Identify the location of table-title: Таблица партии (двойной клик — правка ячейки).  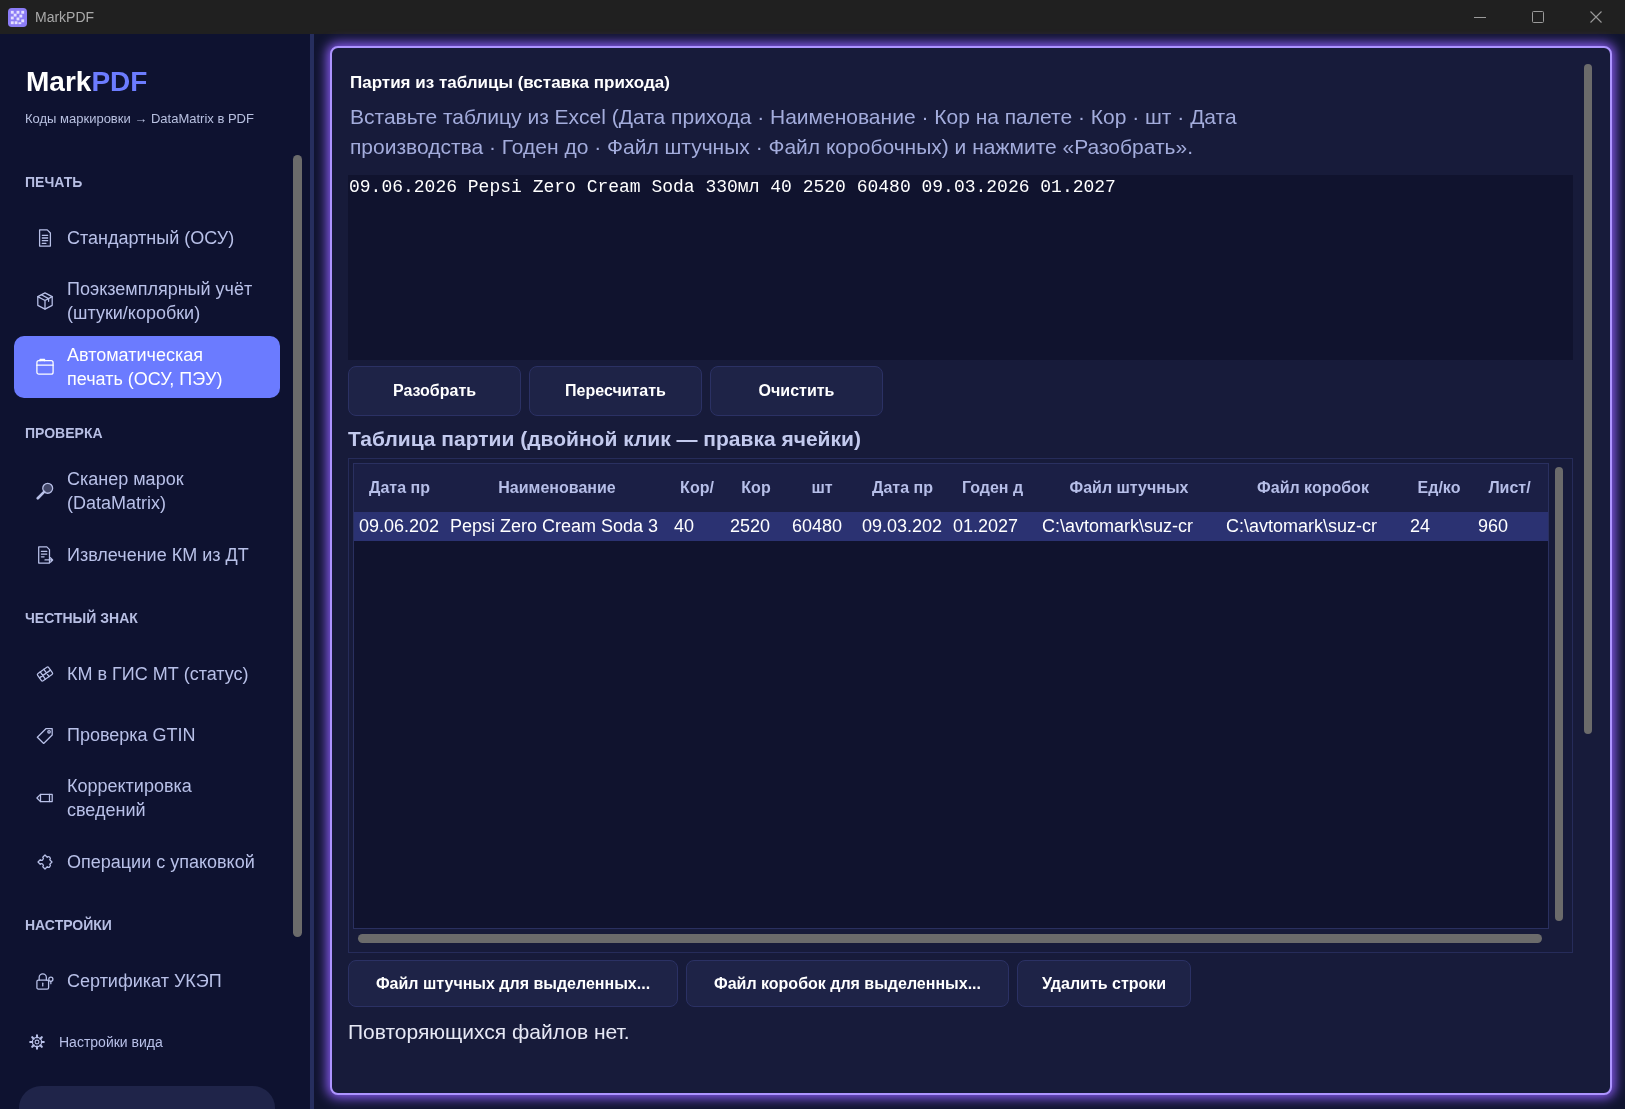
(604, 439).